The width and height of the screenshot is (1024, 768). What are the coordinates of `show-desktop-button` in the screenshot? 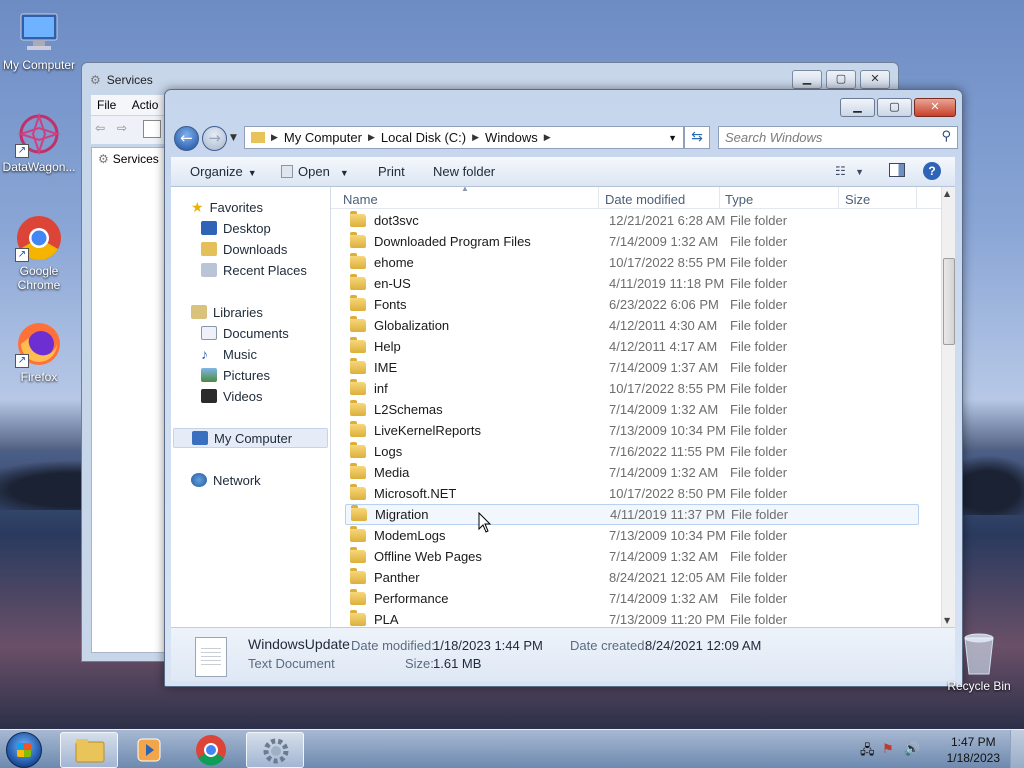 It's located at (1017, 749).